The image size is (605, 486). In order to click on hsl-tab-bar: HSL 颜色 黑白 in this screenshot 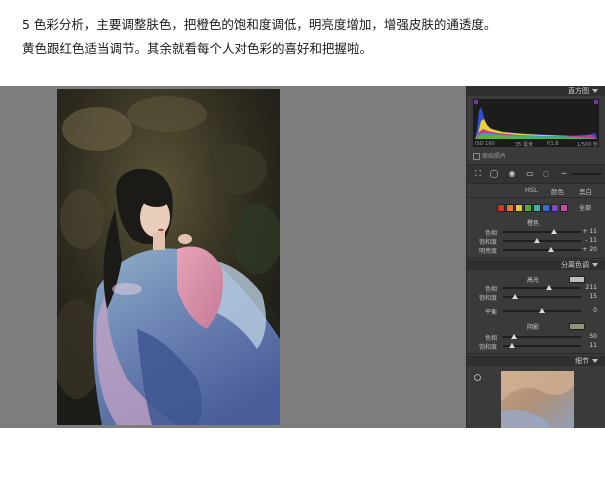, I will do `click(536, 190)`.